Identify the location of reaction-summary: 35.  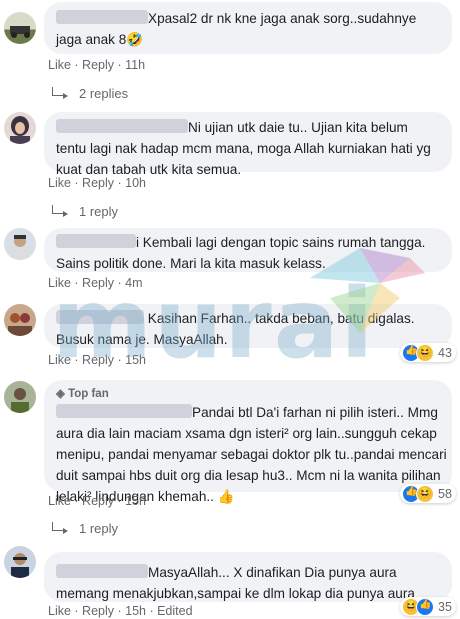
(428, 606).